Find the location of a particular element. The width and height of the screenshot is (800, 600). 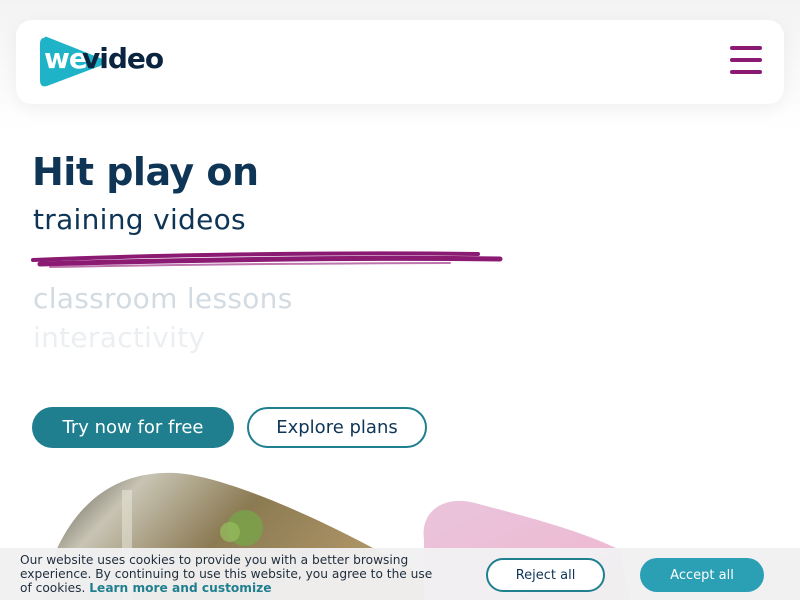

rotating-word-next: classroom lessons is located at coordinates (163, 298).